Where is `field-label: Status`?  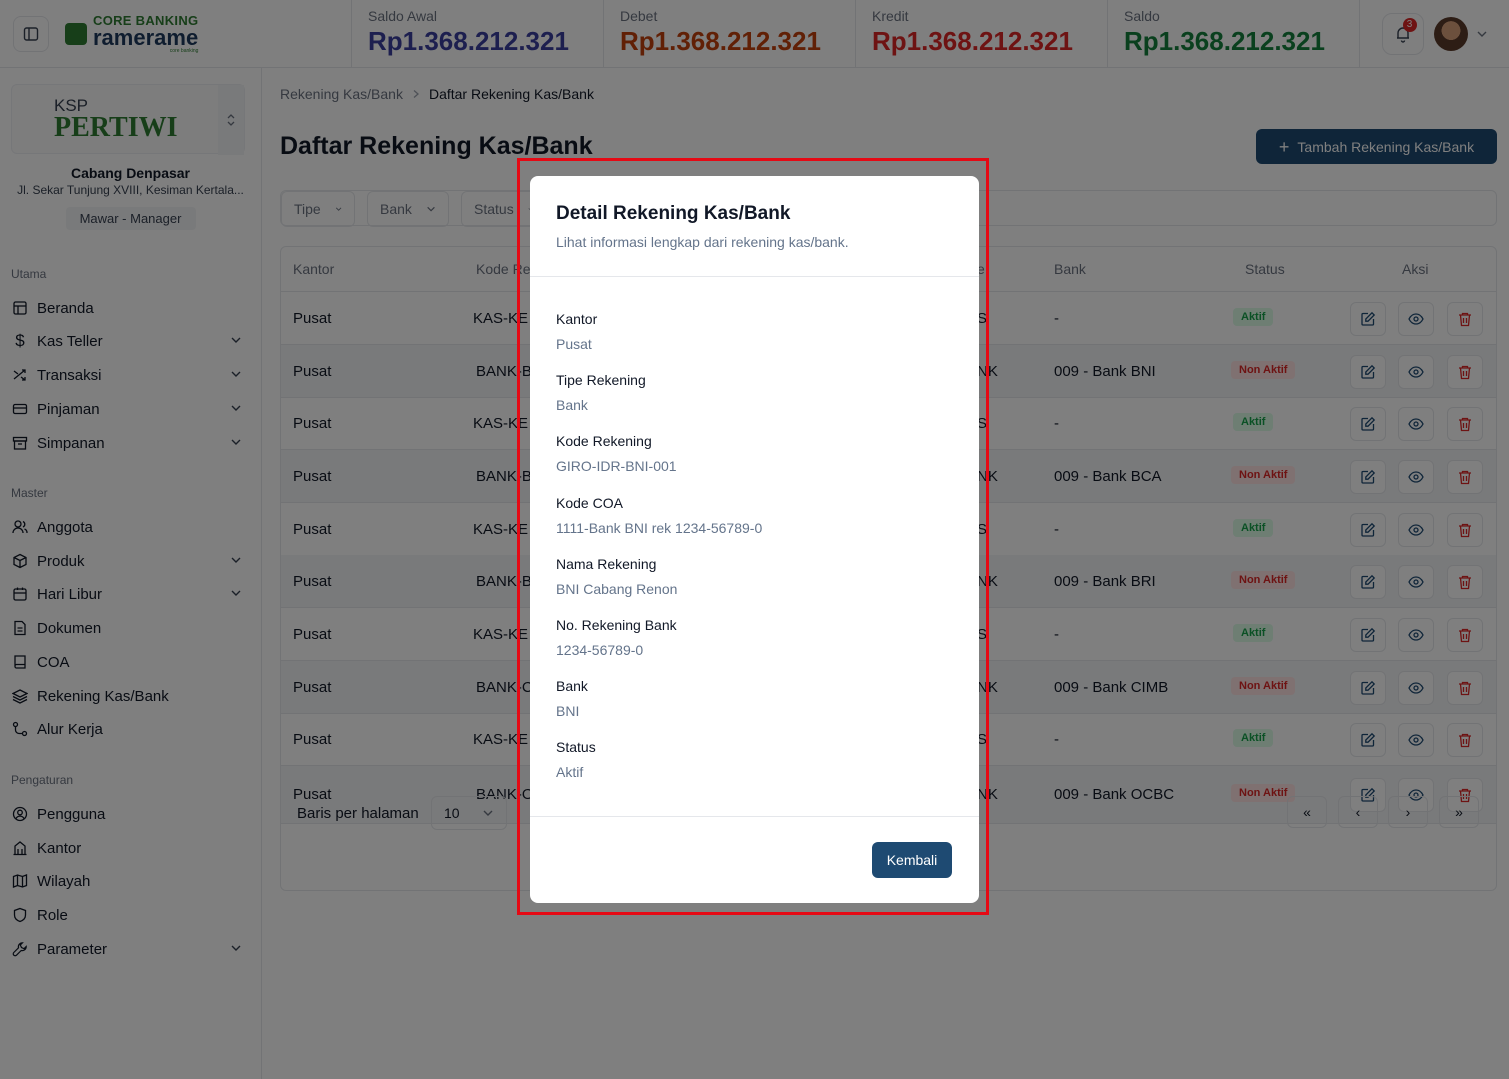 field-label: Status is located at coordinates (576, 747).